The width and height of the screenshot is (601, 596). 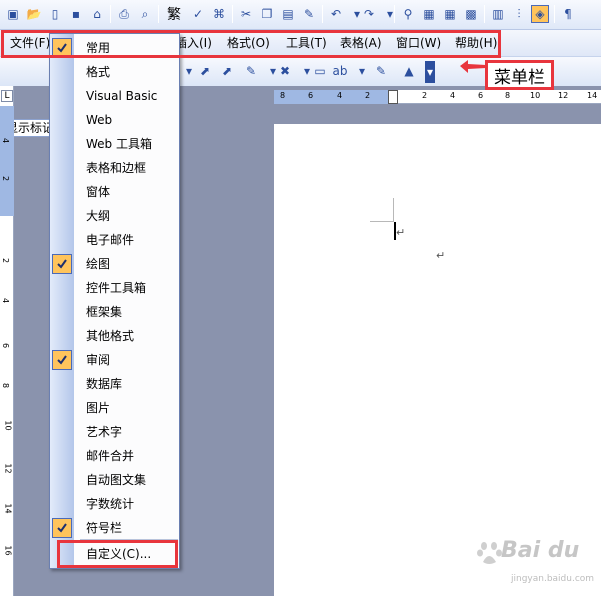 What do you see at coordinates (7, 96) in the screenshot?
I see `tab-selector: L` at bounding box center [7, 96].